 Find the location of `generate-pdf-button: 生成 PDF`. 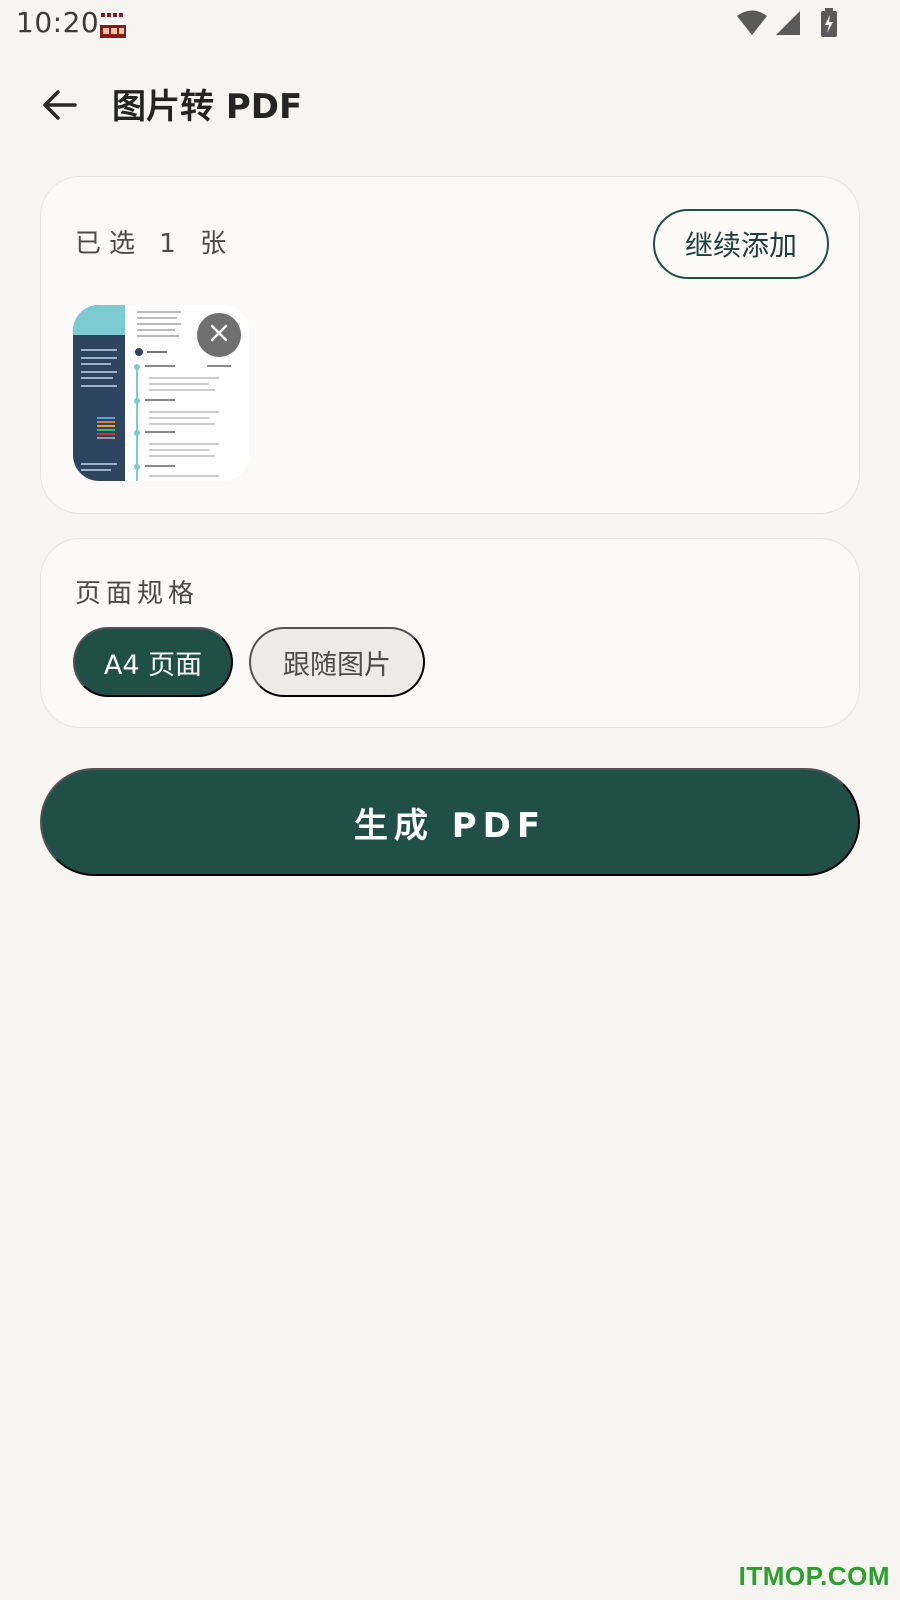

generate-pdf-button: 生成 PDF is located at coordinates (450, 822).